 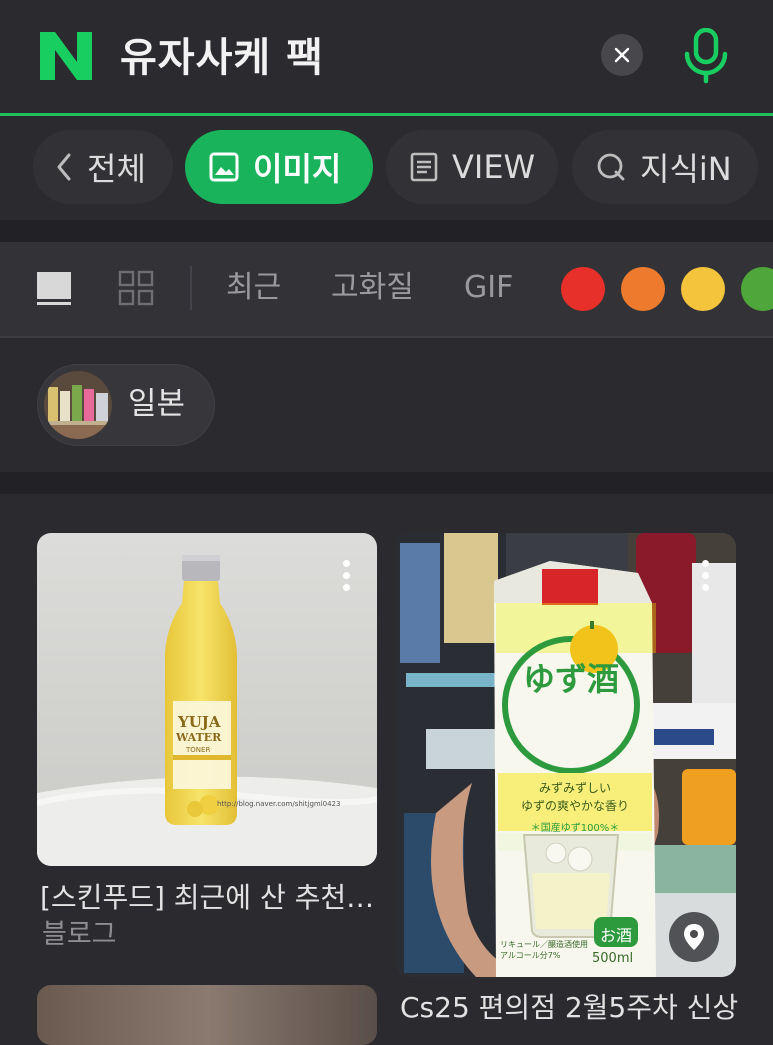 What do you see at coordinates (694, 937) in the screenshot?
I see `location-pin-icon` at bounding box center [694, 937].